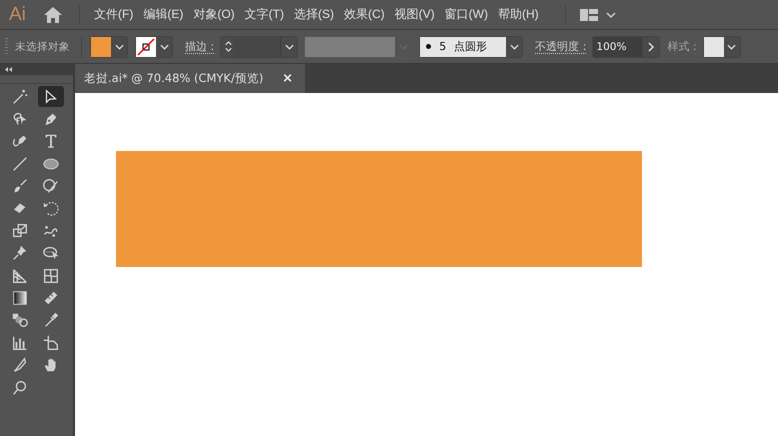 This screenshot has height=436, width=778. I want to click on menu-item: 视图(V), so click(414, 14).